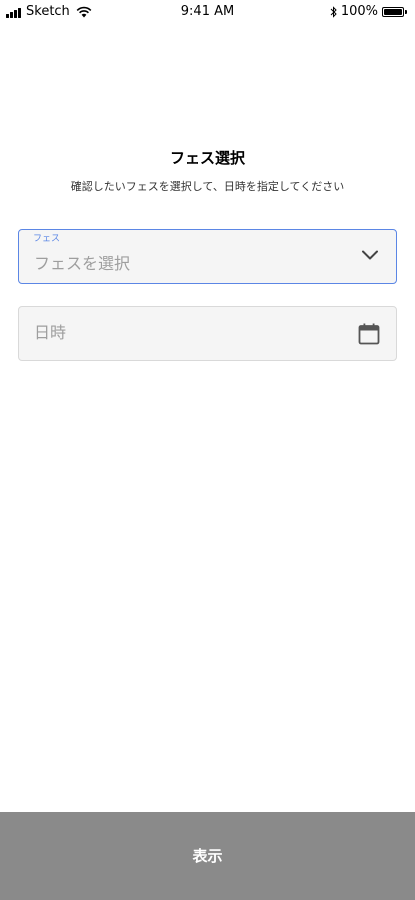  Describe the element at coordinates (369, 334) in the screenshot. I see `calendar-icon` at that location.